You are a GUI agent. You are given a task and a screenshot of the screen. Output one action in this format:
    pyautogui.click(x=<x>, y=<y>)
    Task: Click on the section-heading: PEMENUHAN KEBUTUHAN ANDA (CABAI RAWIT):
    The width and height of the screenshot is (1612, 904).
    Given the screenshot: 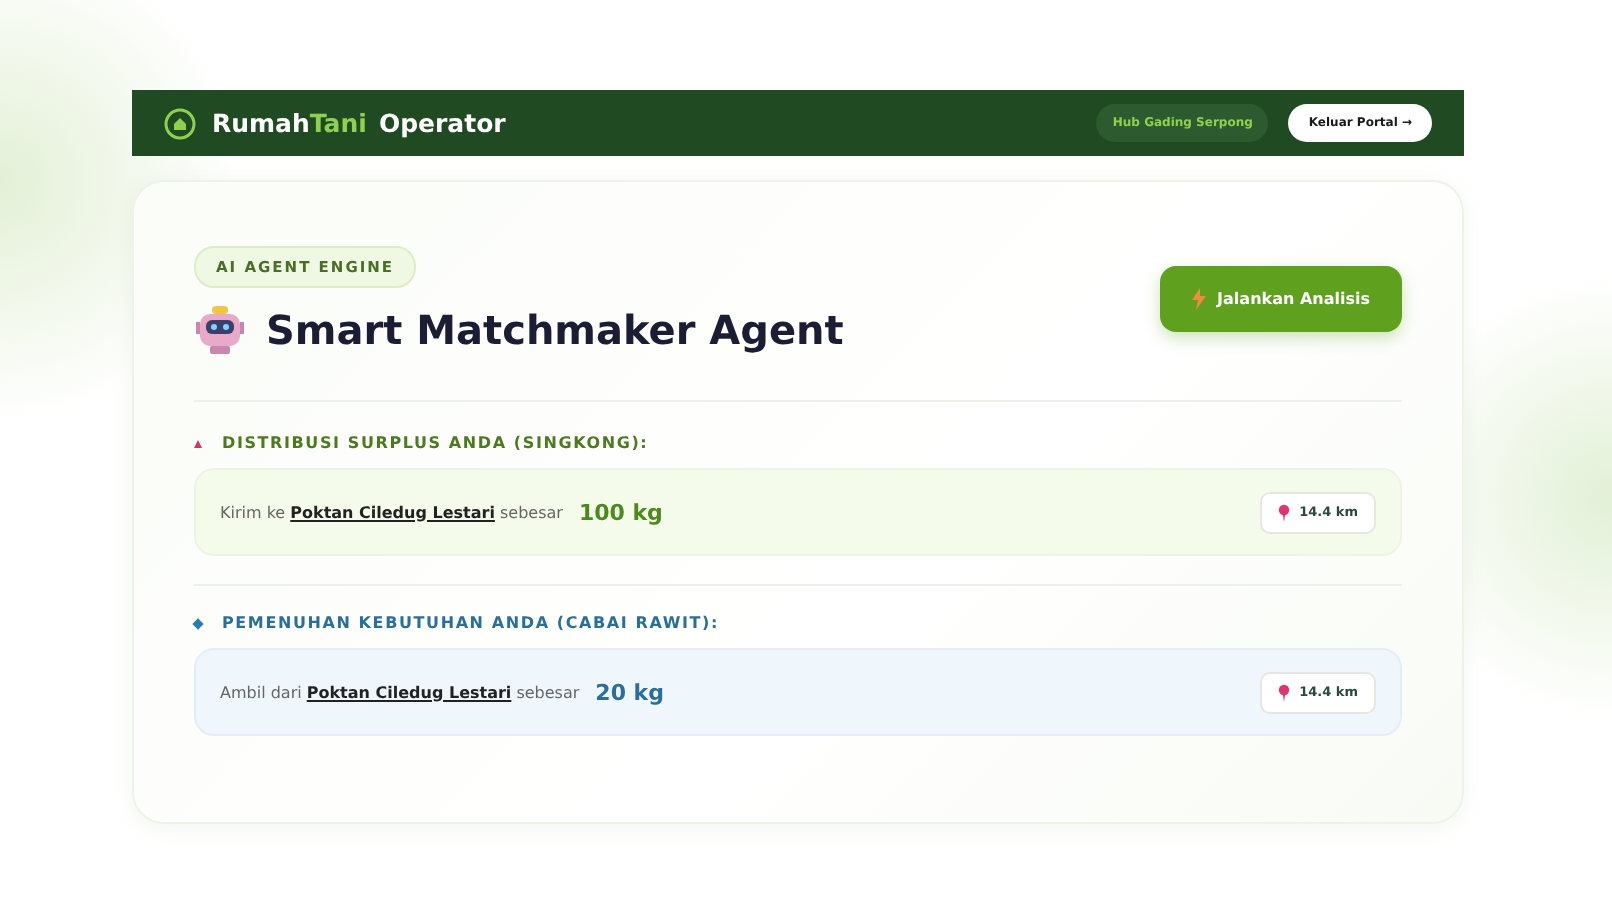 What is the action you would take?
    pyautogui.click(x=470, y=623)
    